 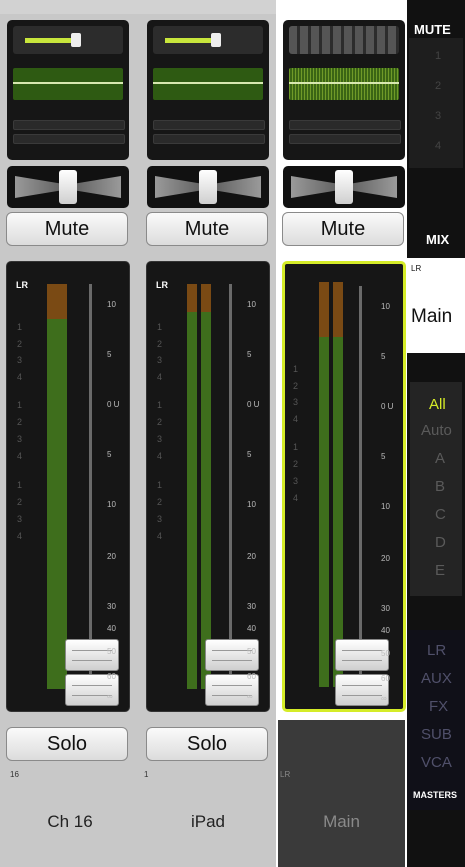 I want to click on geq-preview, so click(x=344, y=90).